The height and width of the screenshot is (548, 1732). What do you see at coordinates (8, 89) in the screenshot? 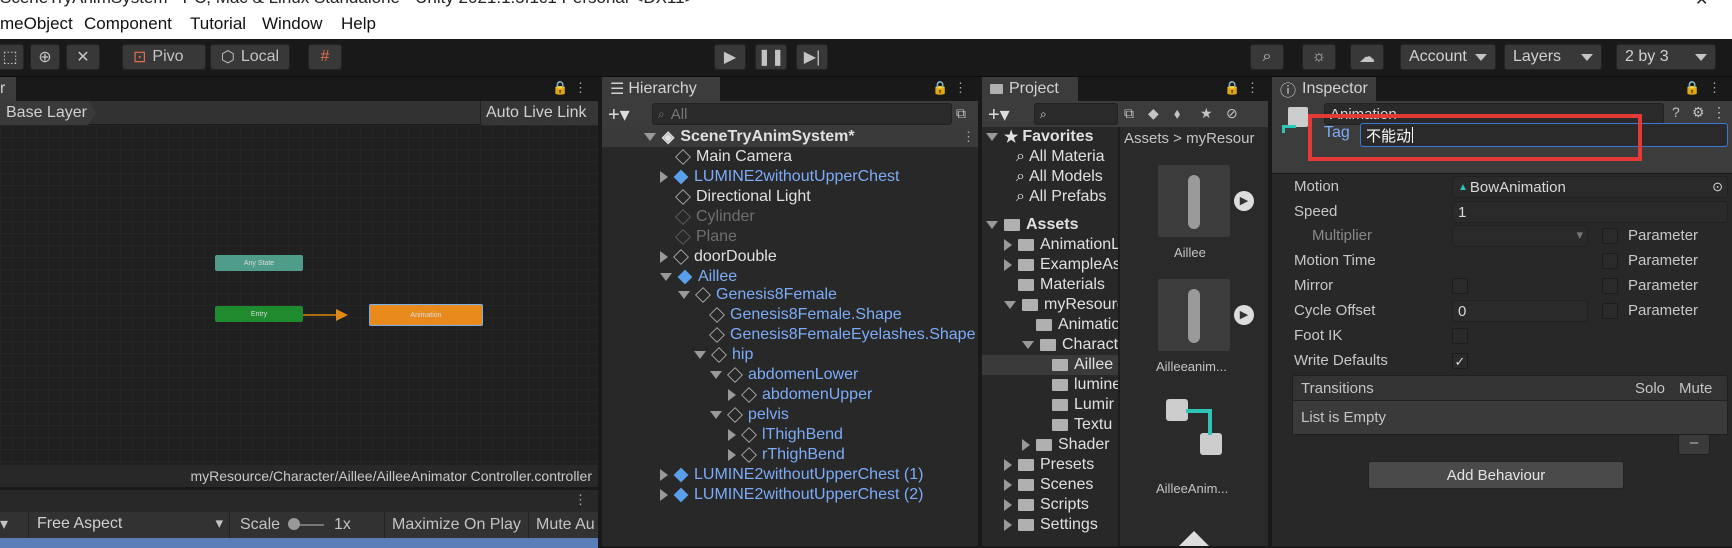
I see `animator-tab: r` at bounding box center [8, 89].